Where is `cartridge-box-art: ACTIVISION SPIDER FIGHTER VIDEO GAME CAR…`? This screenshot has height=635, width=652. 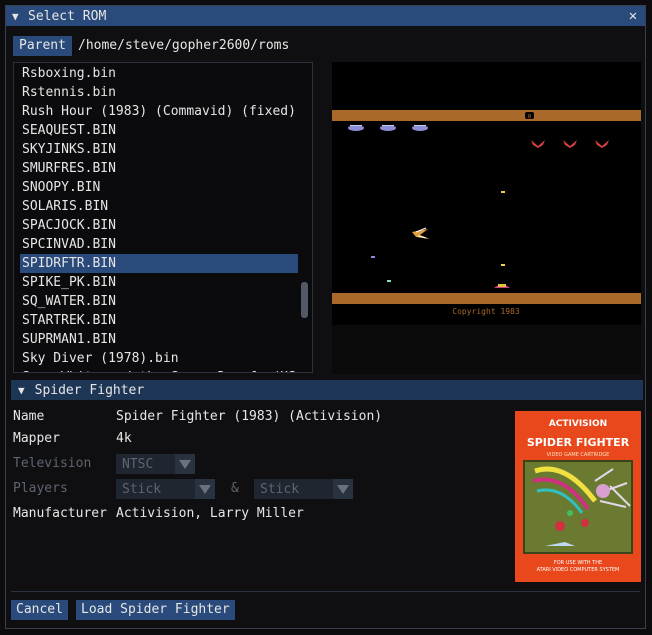
cartridge-box-art: ACTIVISION SPIDER FIGHTER VIDEO GAME CAR… is located at coordinates (578, 496).